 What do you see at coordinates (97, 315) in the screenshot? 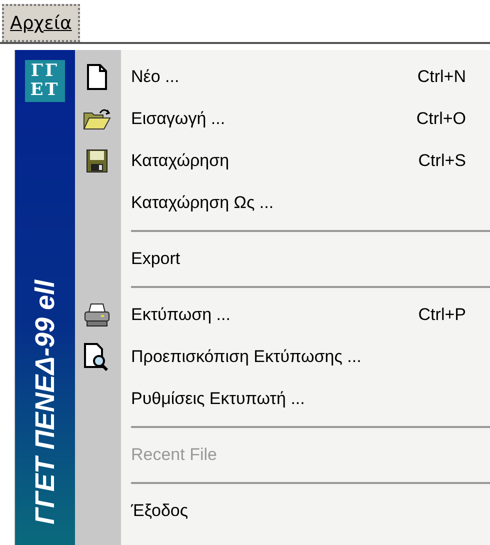
I see `printer-icon` at bounding box center [97, 315].